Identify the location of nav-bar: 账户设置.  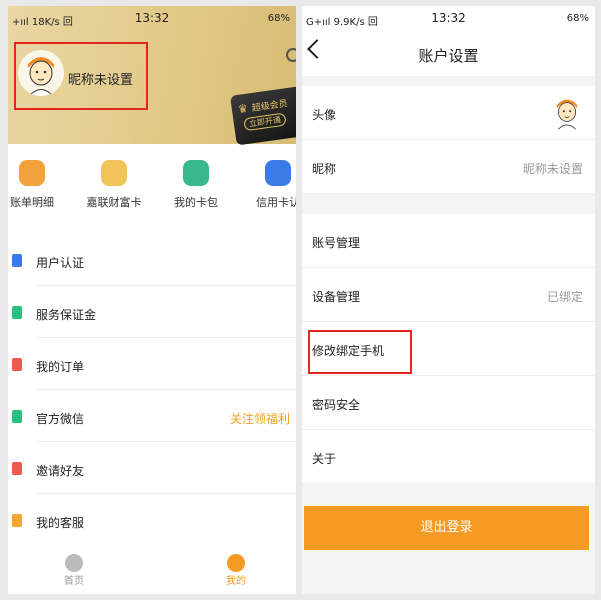
(448, 54).